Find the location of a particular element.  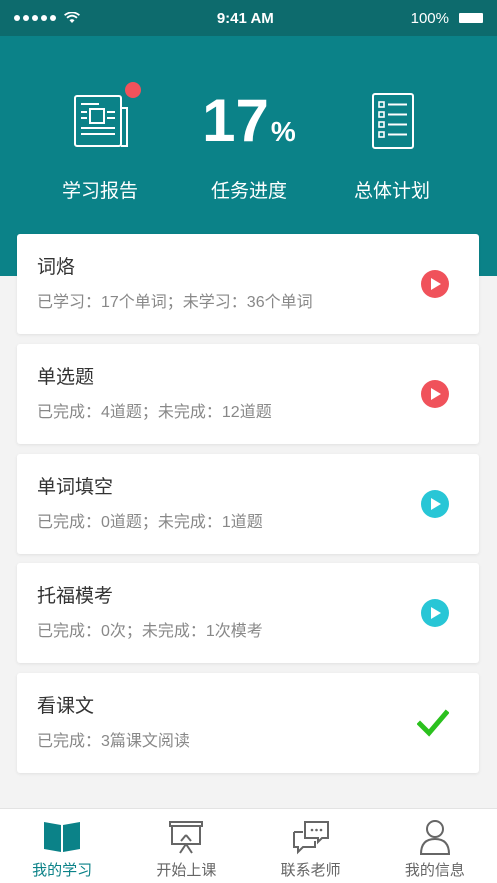

status-bar: 9:41 AM 100% is located at coordinates (248, 18).